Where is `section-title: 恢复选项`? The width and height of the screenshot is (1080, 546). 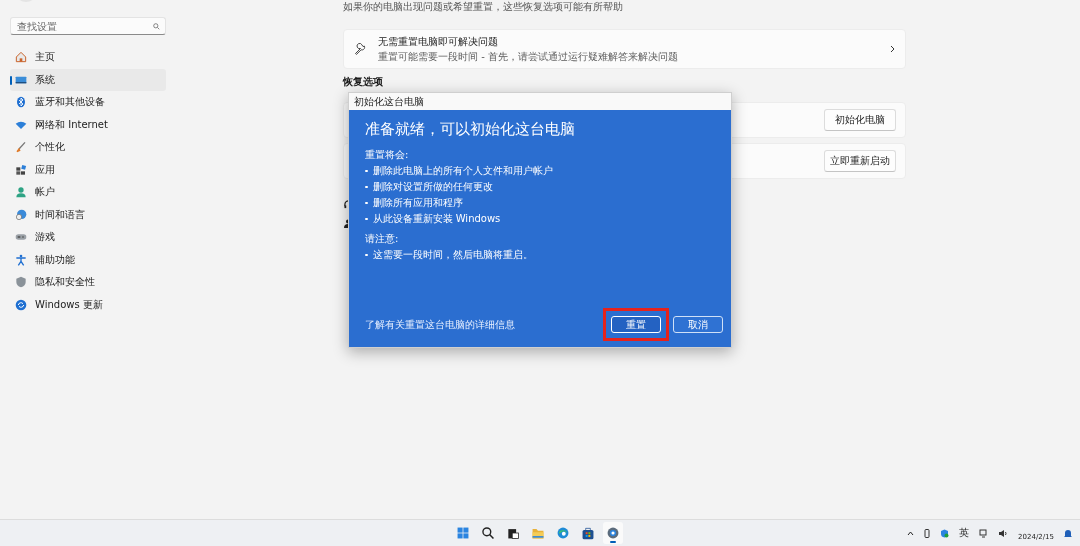
section-title: 恢复选项 is located at coordinates (363, 81).